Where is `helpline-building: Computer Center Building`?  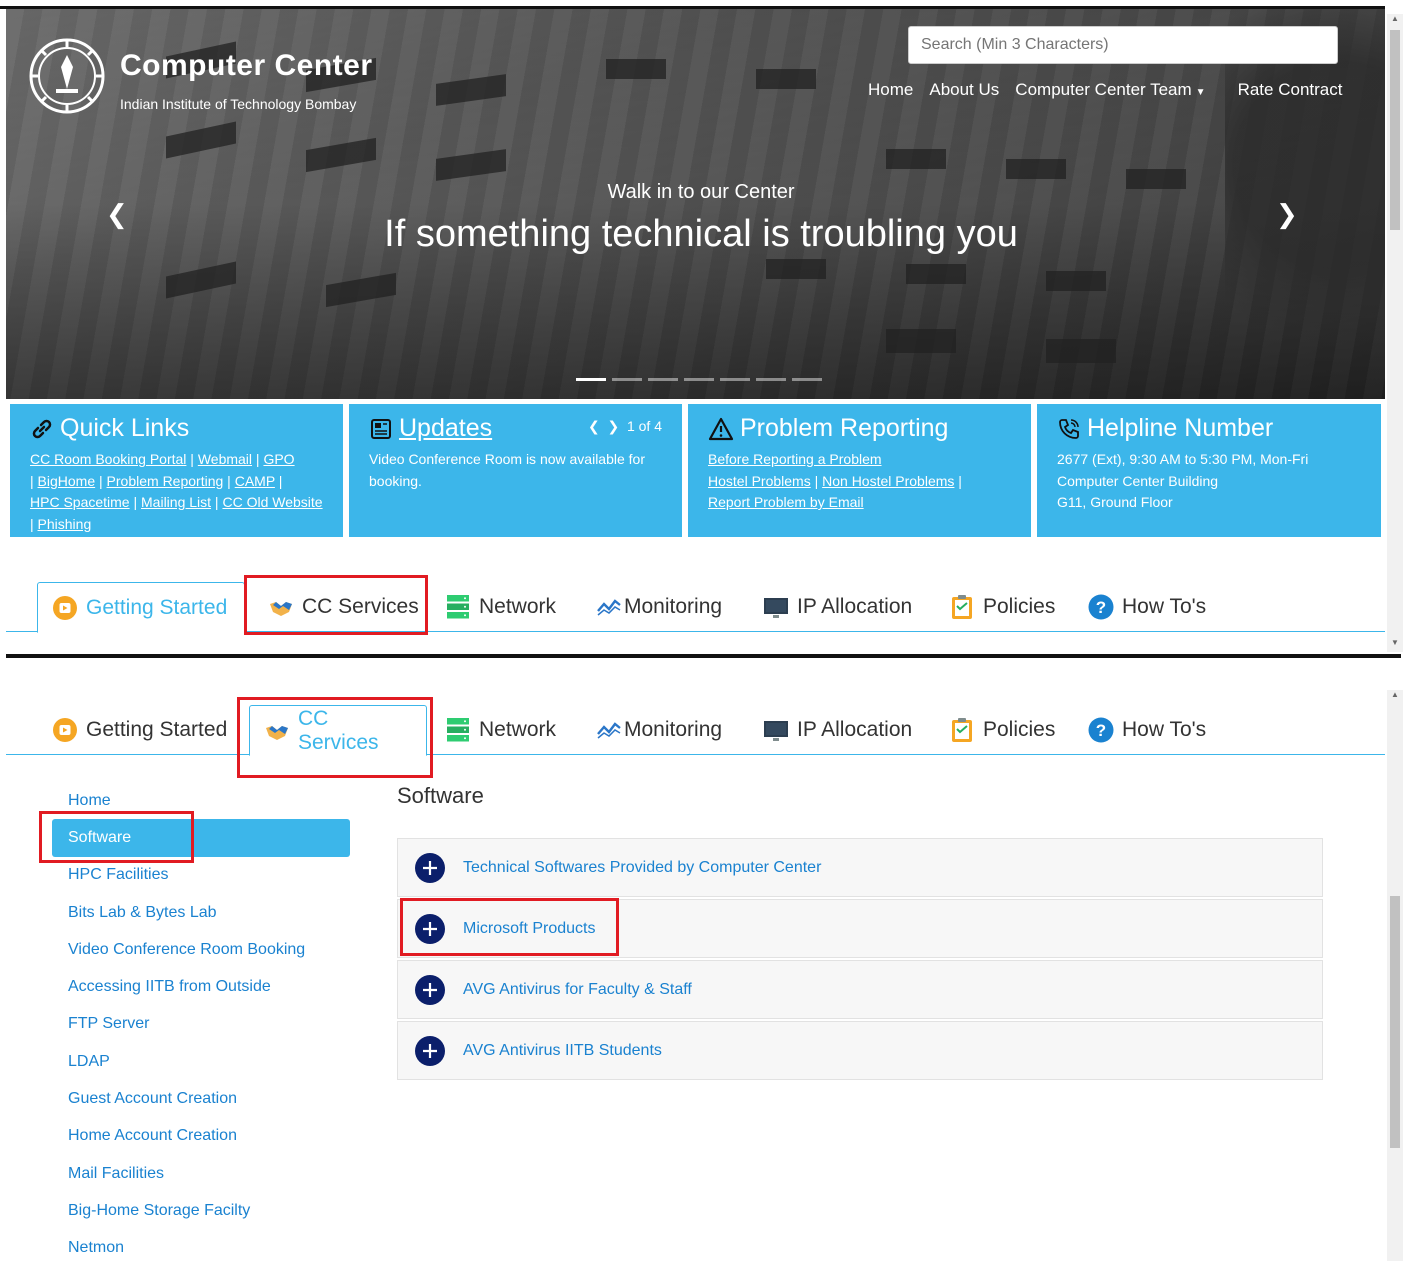
helpline-building: Computer Center Building is located at coordinates (1138, 480).